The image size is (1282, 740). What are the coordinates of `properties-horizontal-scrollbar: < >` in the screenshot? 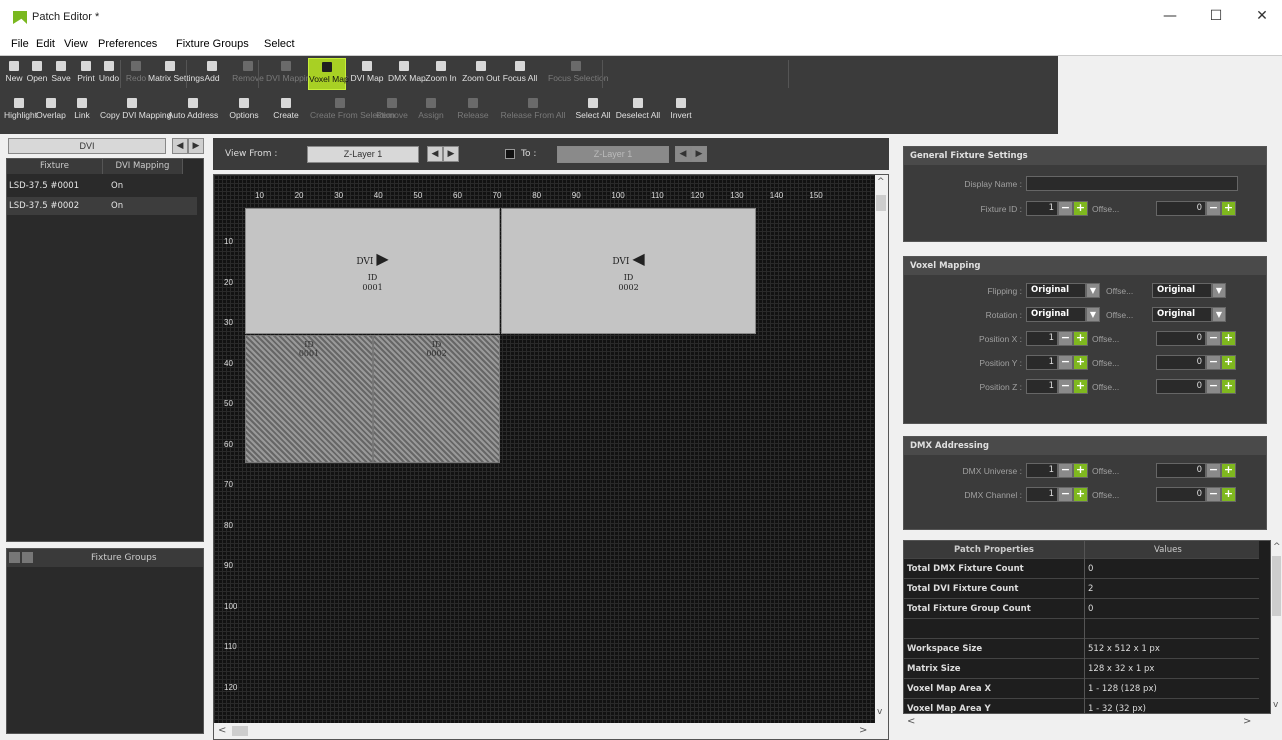 It's located at (1087, 722).